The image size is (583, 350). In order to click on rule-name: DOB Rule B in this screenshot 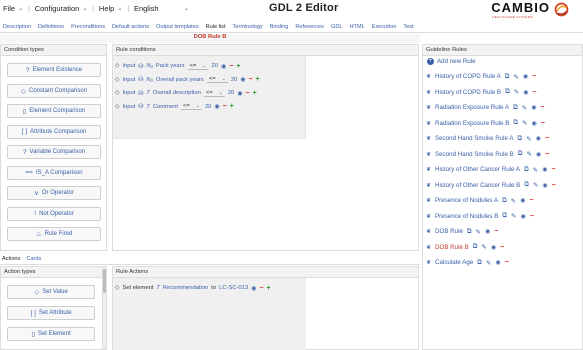, I will do `click(452, 247)`.